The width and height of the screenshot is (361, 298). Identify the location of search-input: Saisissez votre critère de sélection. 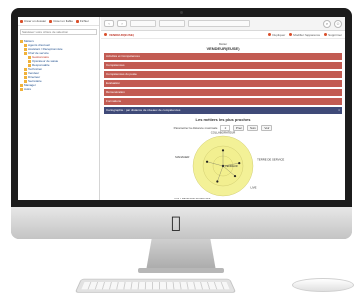
(58, 32).